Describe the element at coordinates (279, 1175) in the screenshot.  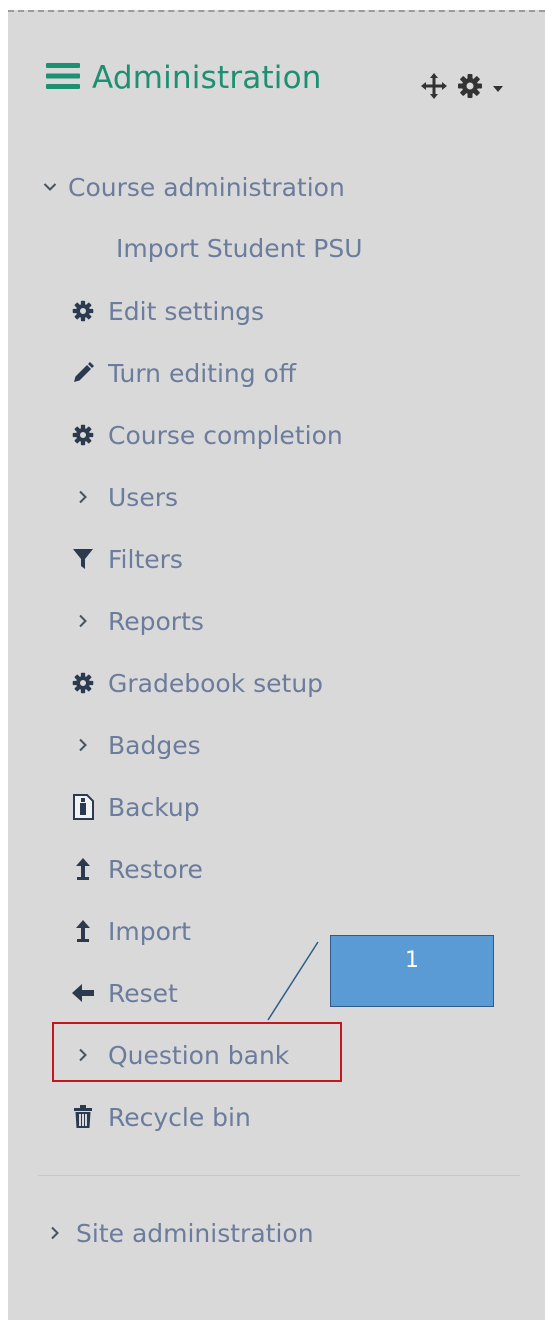
I see `divider` at that location.